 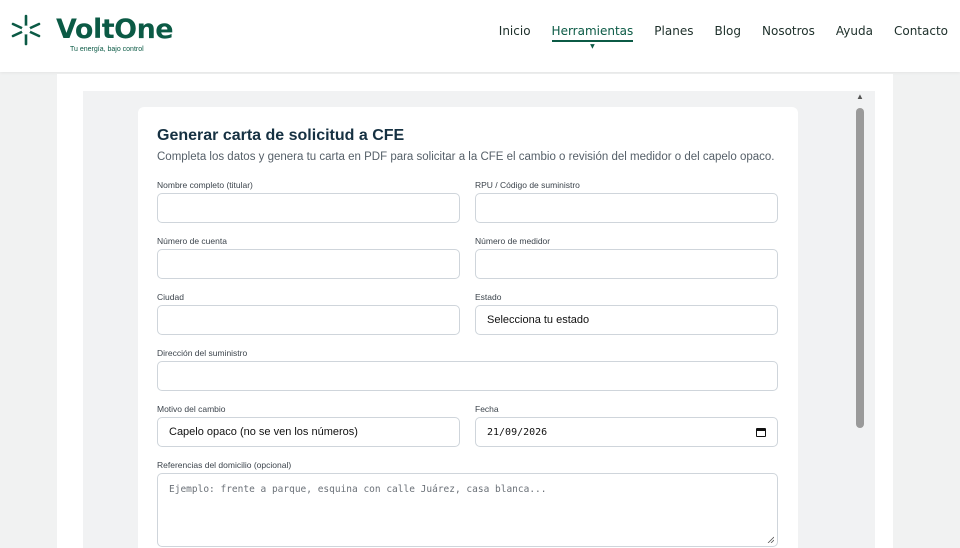 I want to click on medidor-input, so click(x=626, y=264).